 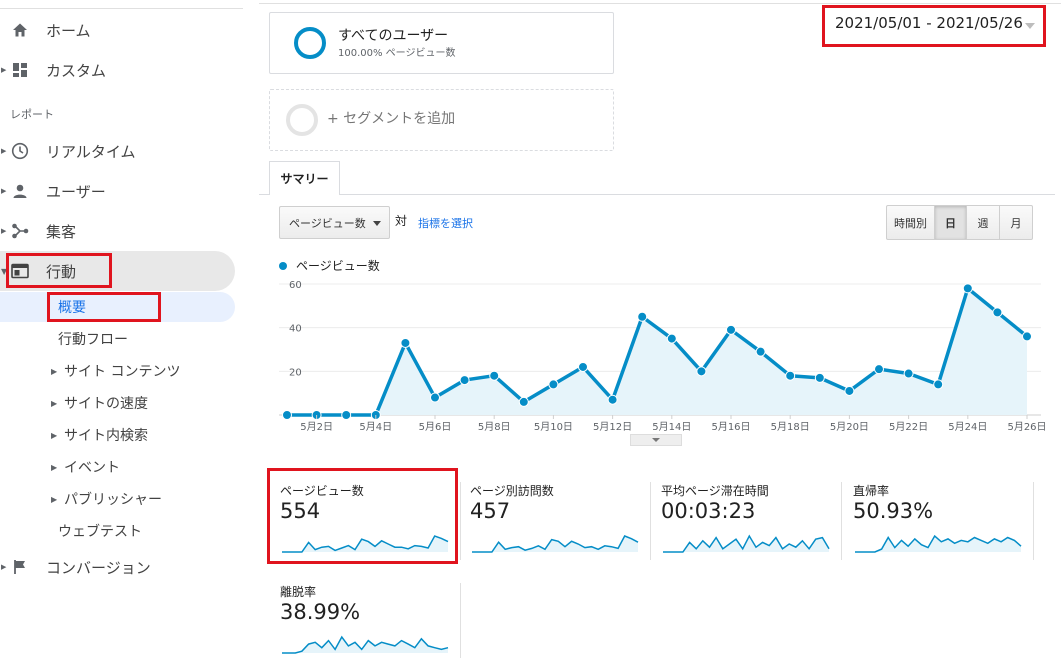 I want to click on segment-empty-ring-icon, so click(x=302, y=120).